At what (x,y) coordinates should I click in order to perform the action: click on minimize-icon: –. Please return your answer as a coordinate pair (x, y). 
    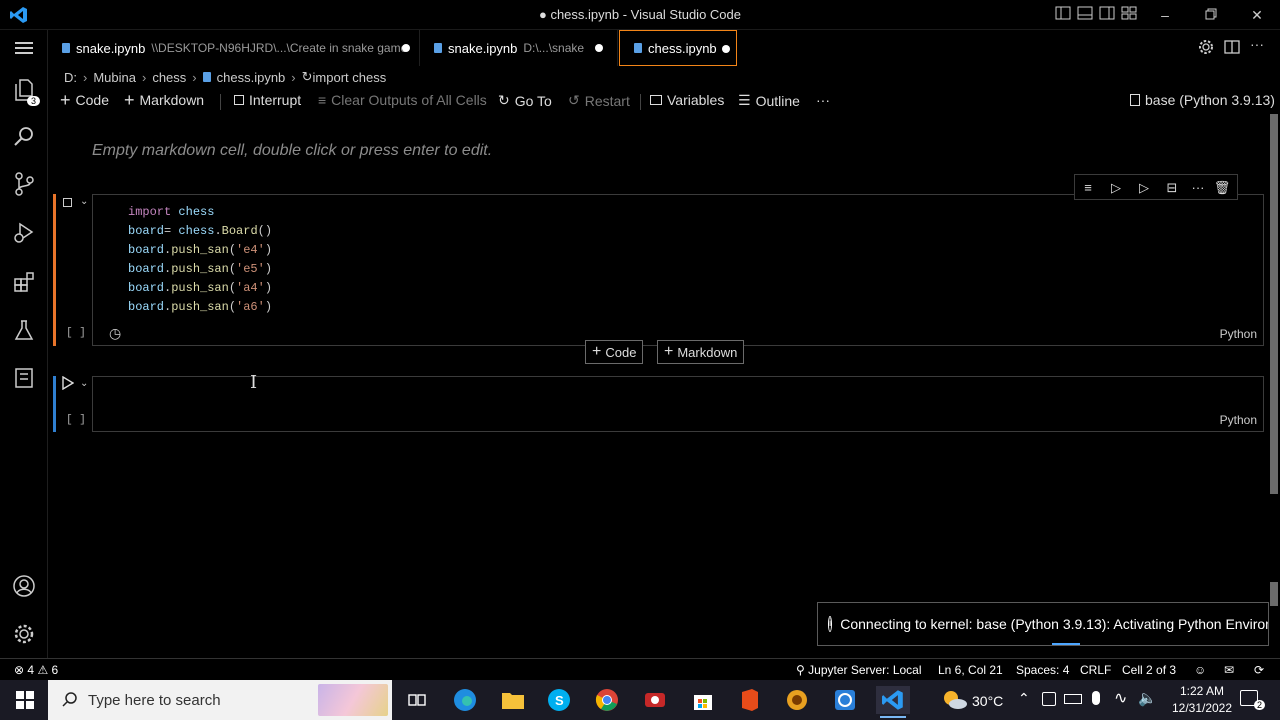
    Looking at the image, I should click on (1165, 15).